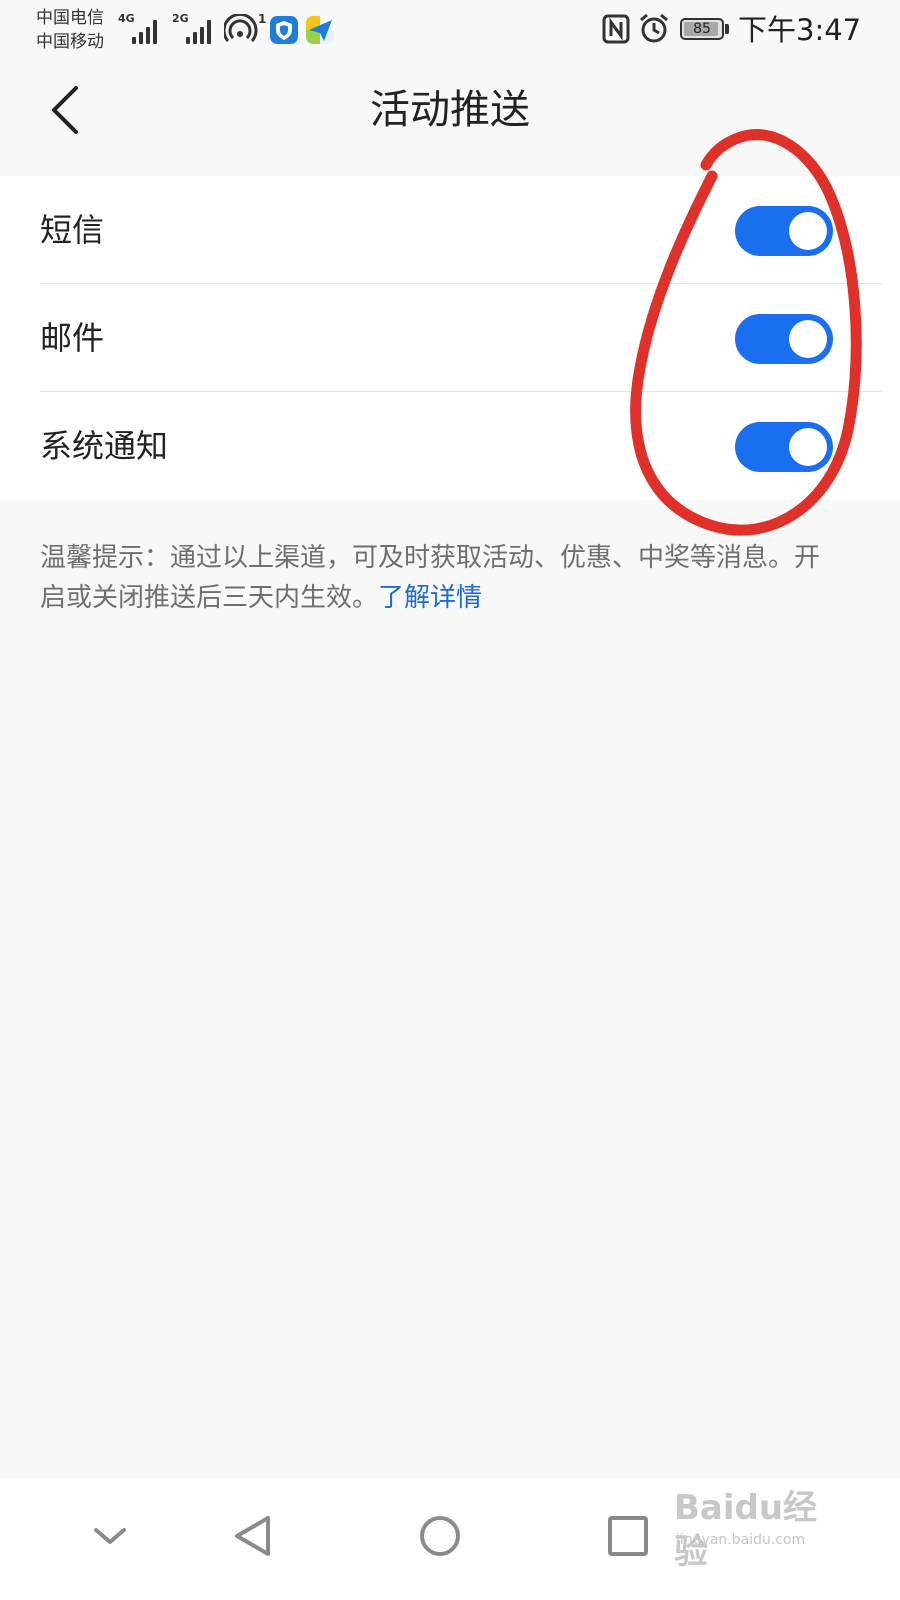 This screenshot has width=900, height=1600. I want to click on carrier-names: 中国电信 中国移动, so click(70, 30).